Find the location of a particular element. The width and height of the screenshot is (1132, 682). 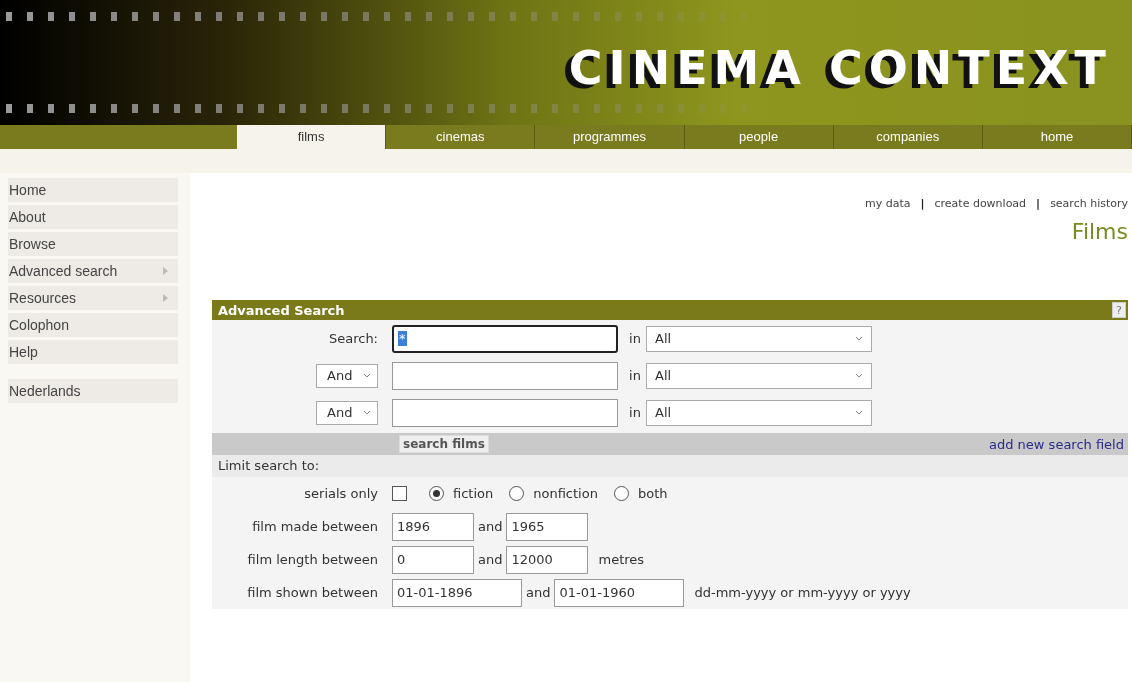

limit-label: film made between is located at coordinates (315, 526).